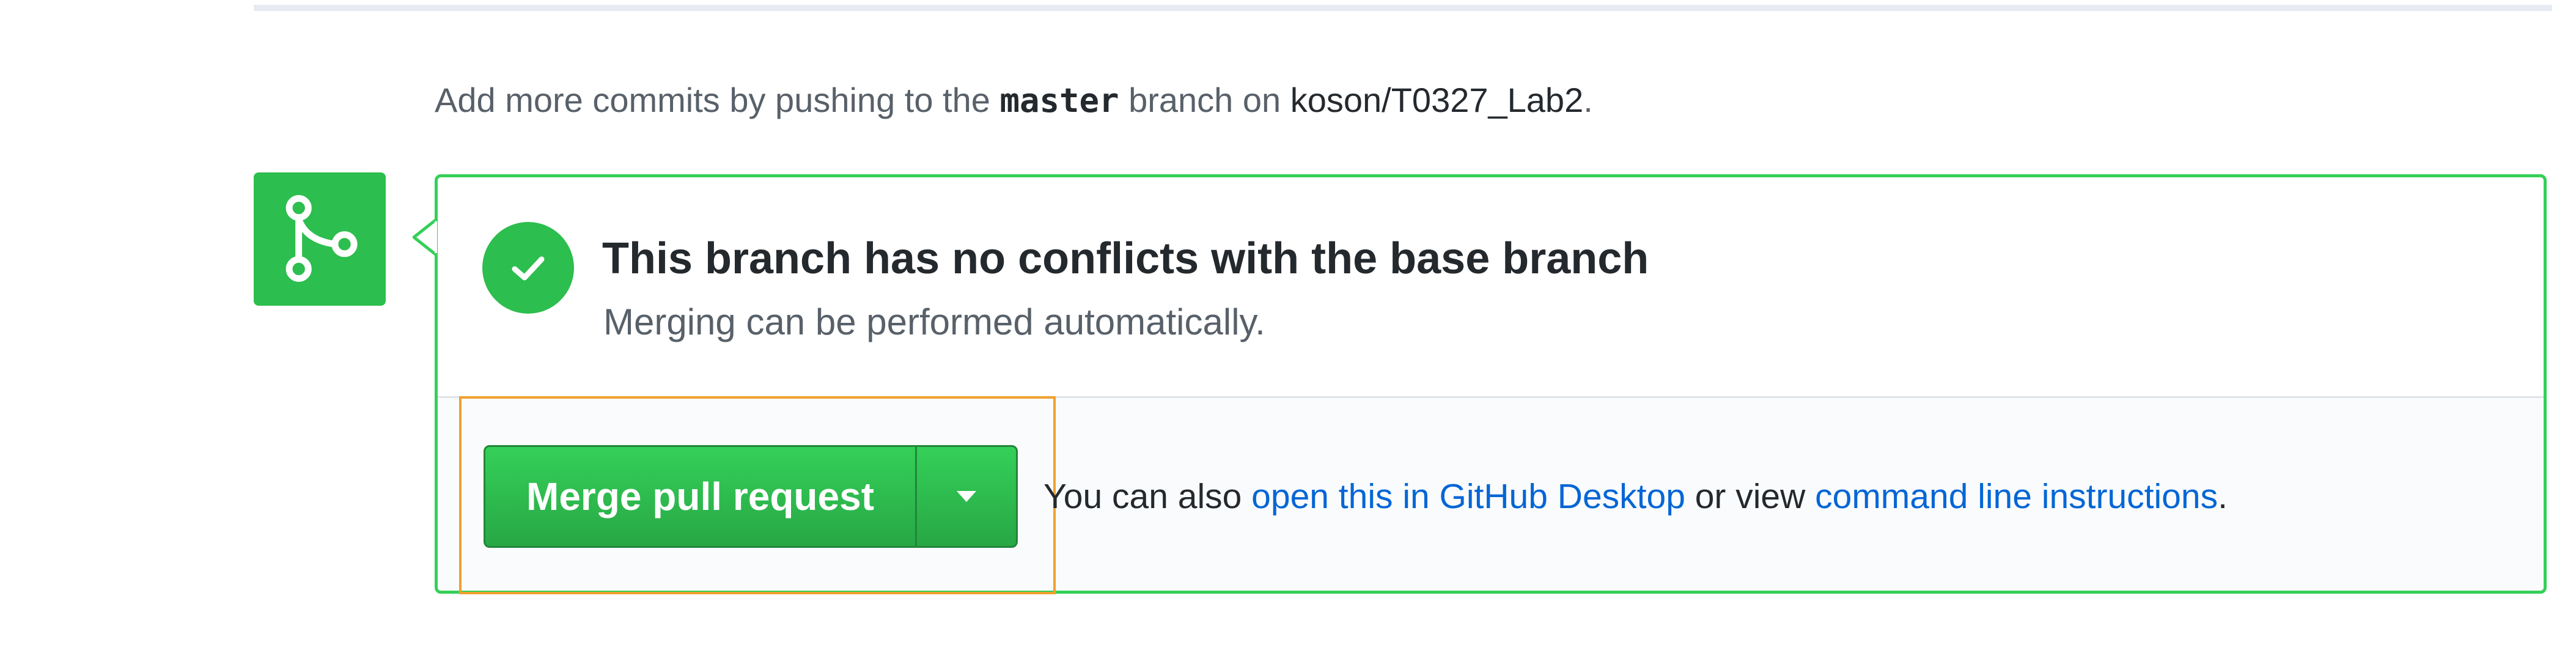  What do you see at coordinates (1437, 100) in the screenshot?
I see `repo-name: koson/T0327_Lab2` at bounding box center [1437, 100].